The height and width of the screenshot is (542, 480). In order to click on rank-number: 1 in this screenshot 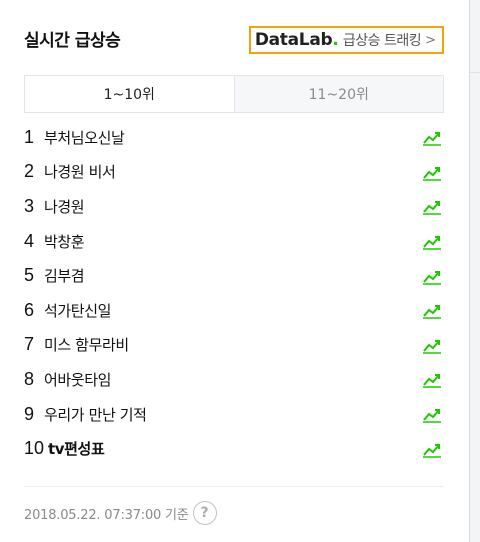, I will do `click(29, 136)`.